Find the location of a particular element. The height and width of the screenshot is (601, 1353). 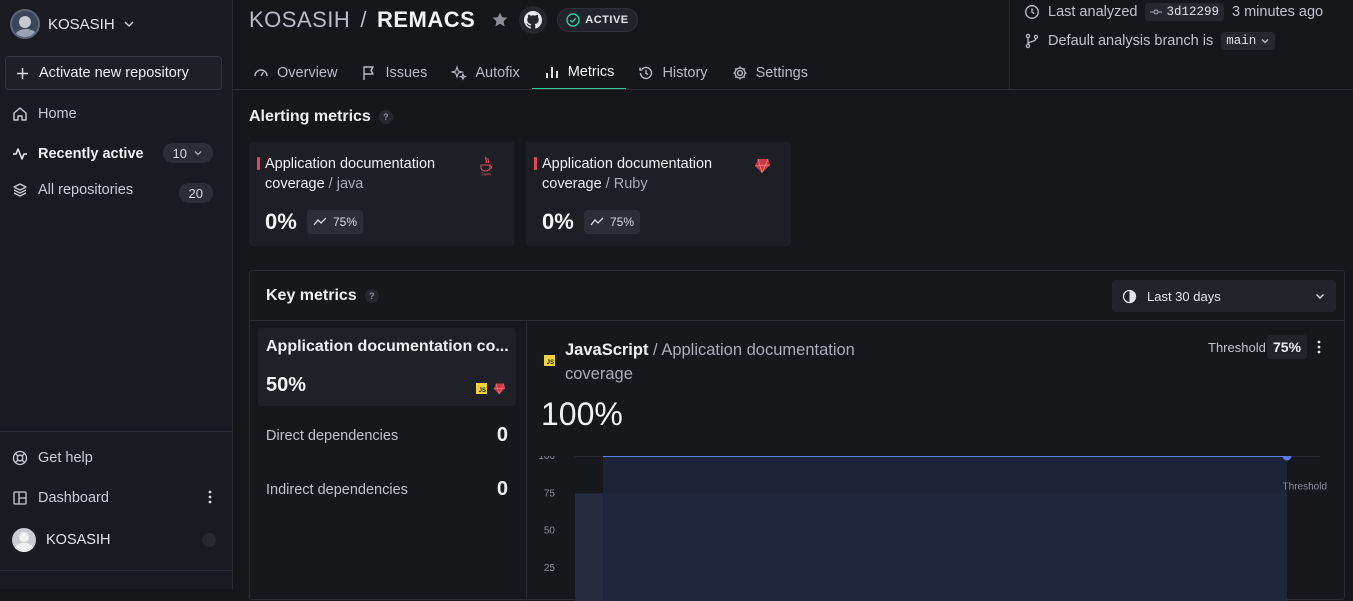

tab-autofix: Autofix is located at coordinates (485, 73).